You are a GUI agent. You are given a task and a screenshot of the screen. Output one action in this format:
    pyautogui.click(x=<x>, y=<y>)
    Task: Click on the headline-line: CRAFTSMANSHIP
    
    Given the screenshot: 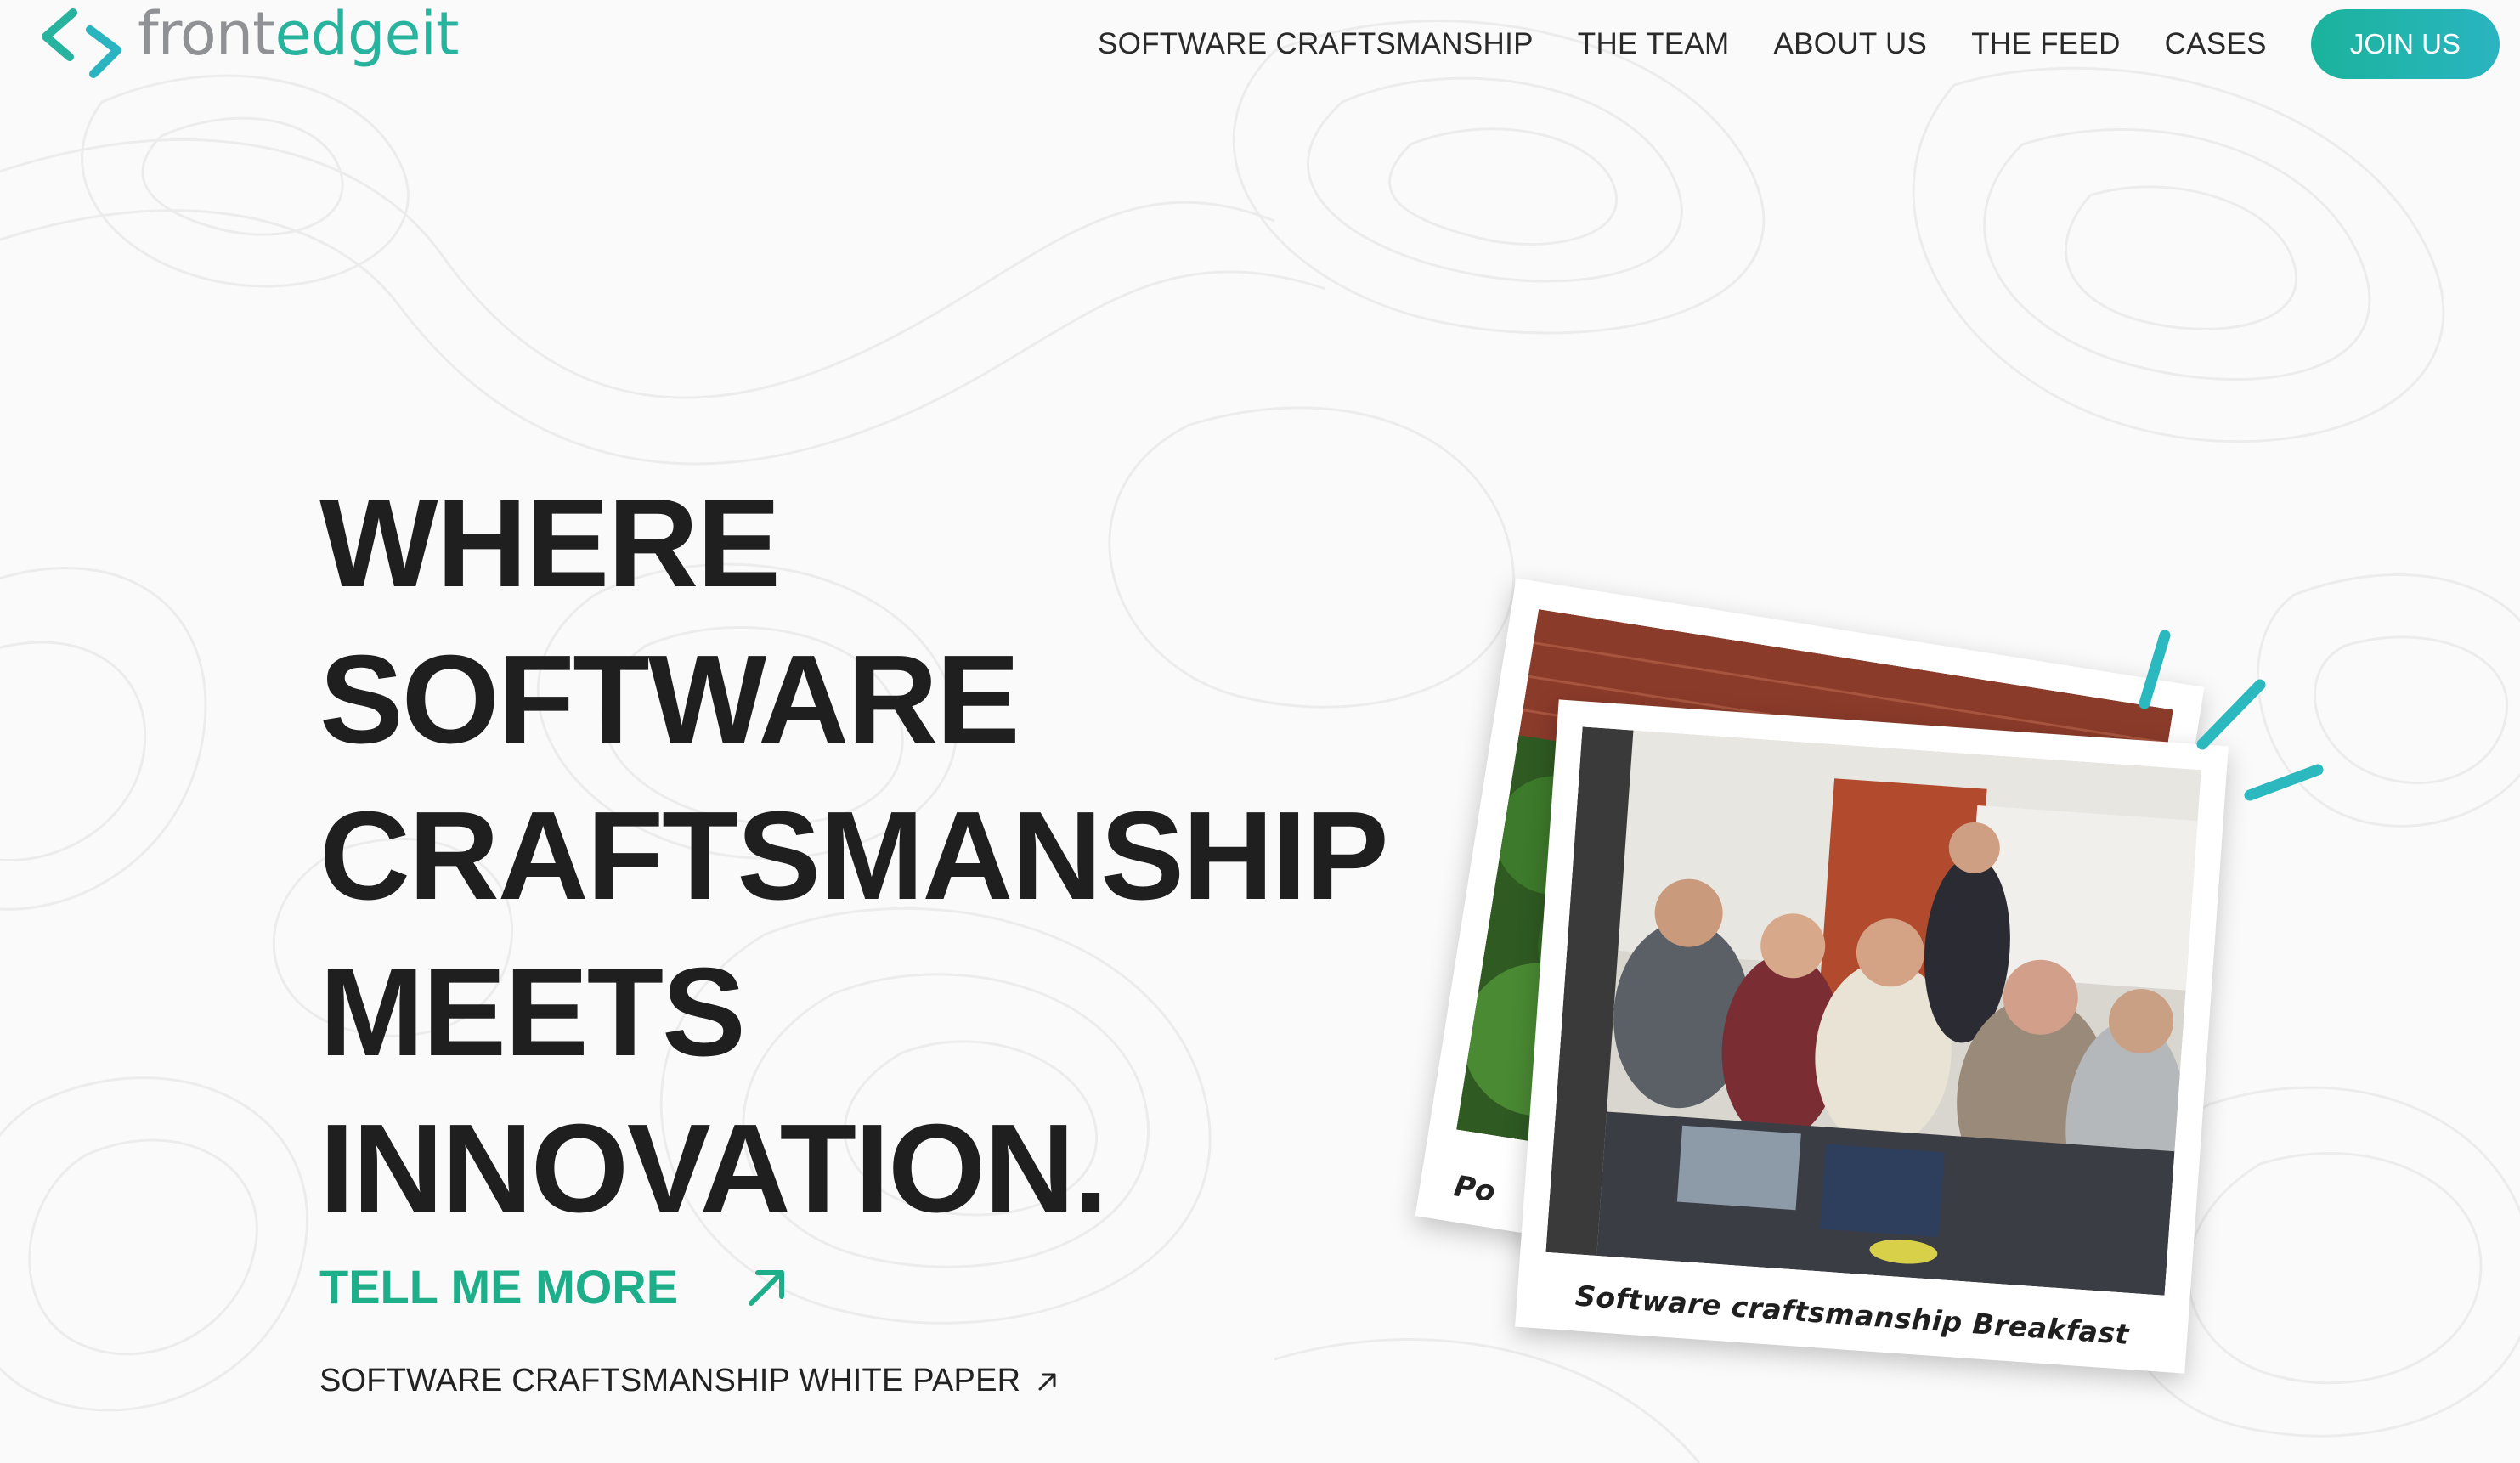 What is the action you would take?
    pyautogui.click(x=854, y=856)
    